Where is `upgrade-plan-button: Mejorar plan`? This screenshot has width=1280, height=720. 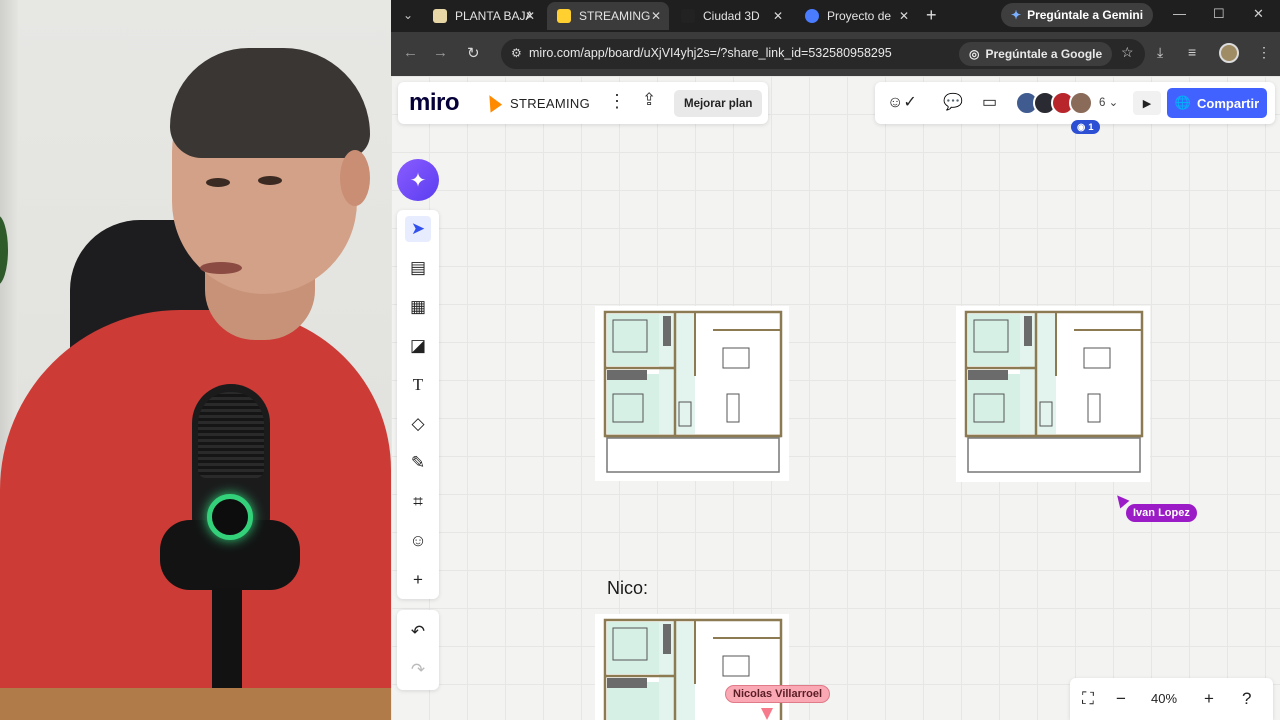
upgrade-plan-button: Mejorar plan is located at coordinates (718, 103).